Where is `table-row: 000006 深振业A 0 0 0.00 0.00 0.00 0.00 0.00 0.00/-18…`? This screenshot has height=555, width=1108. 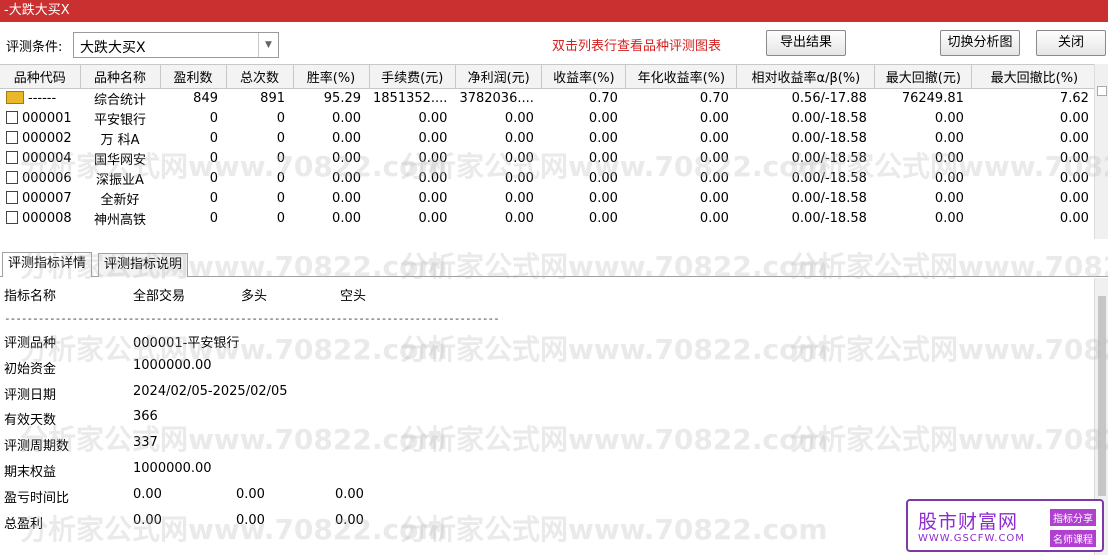
table-row: 000006 深振业A 0 0 0.00 0.00 0.00 0.00 0.00 0.00/-18… is located at coordinates (548, 178).